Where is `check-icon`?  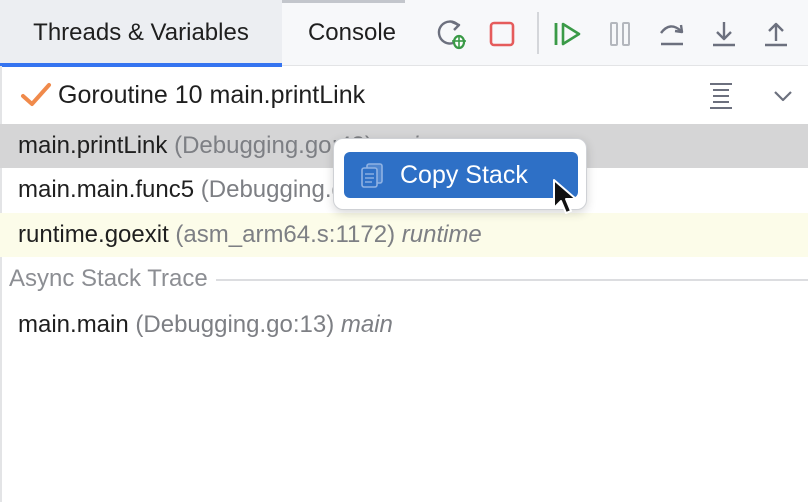 check-icon is located at coordinates (36, 94).